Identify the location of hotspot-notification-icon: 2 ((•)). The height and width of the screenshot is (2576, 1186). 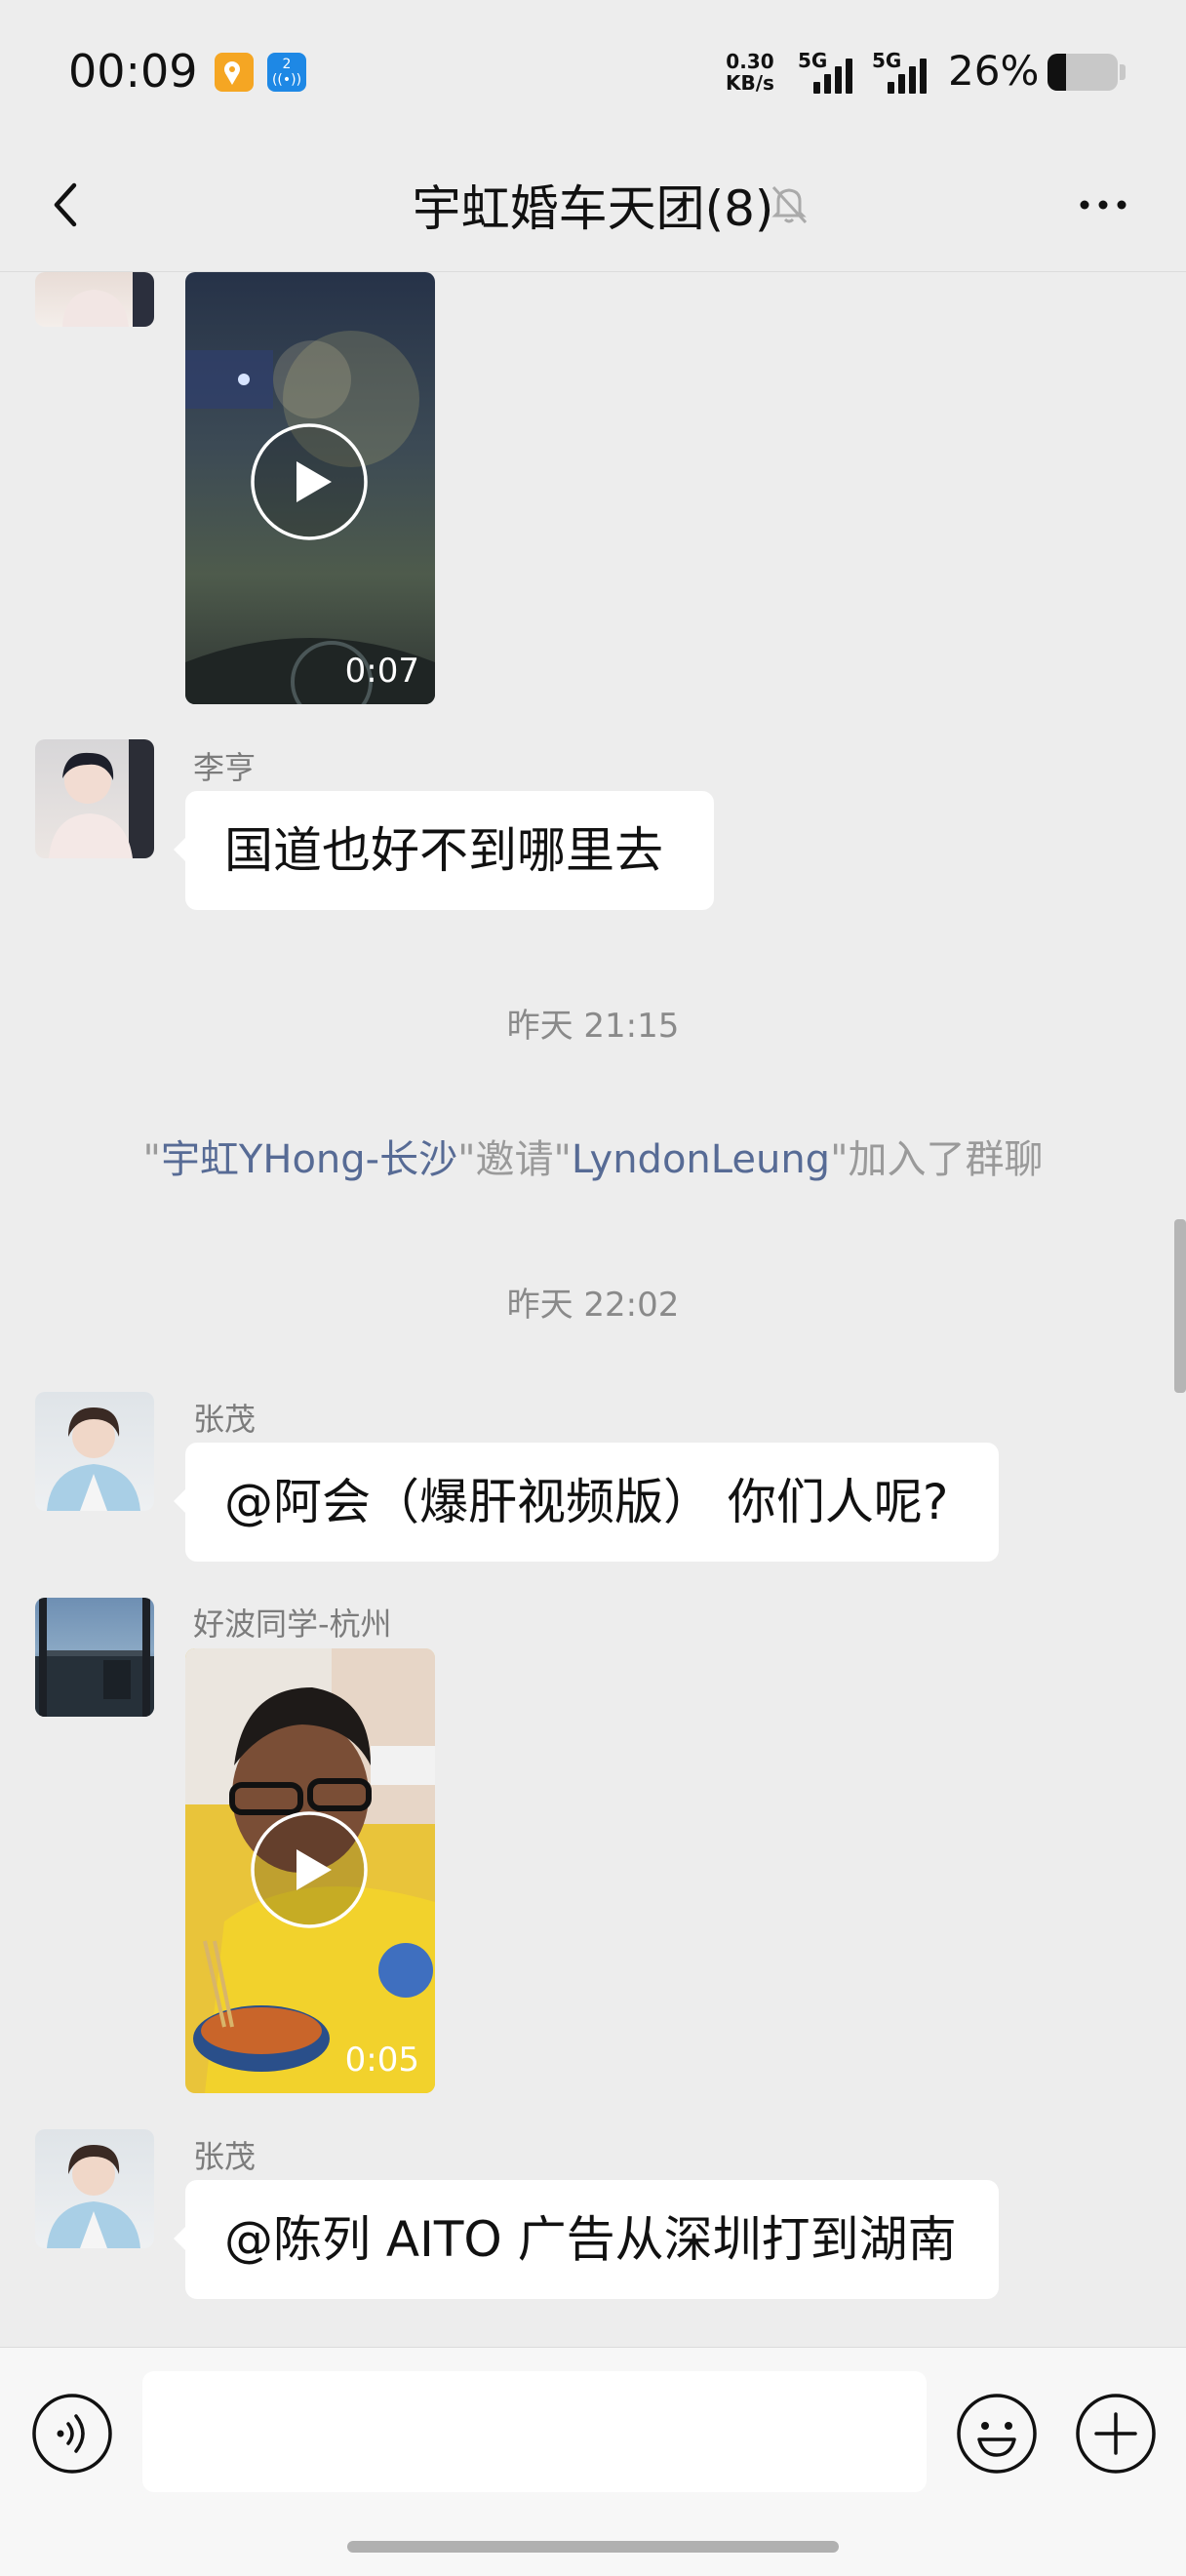
(286, 72).